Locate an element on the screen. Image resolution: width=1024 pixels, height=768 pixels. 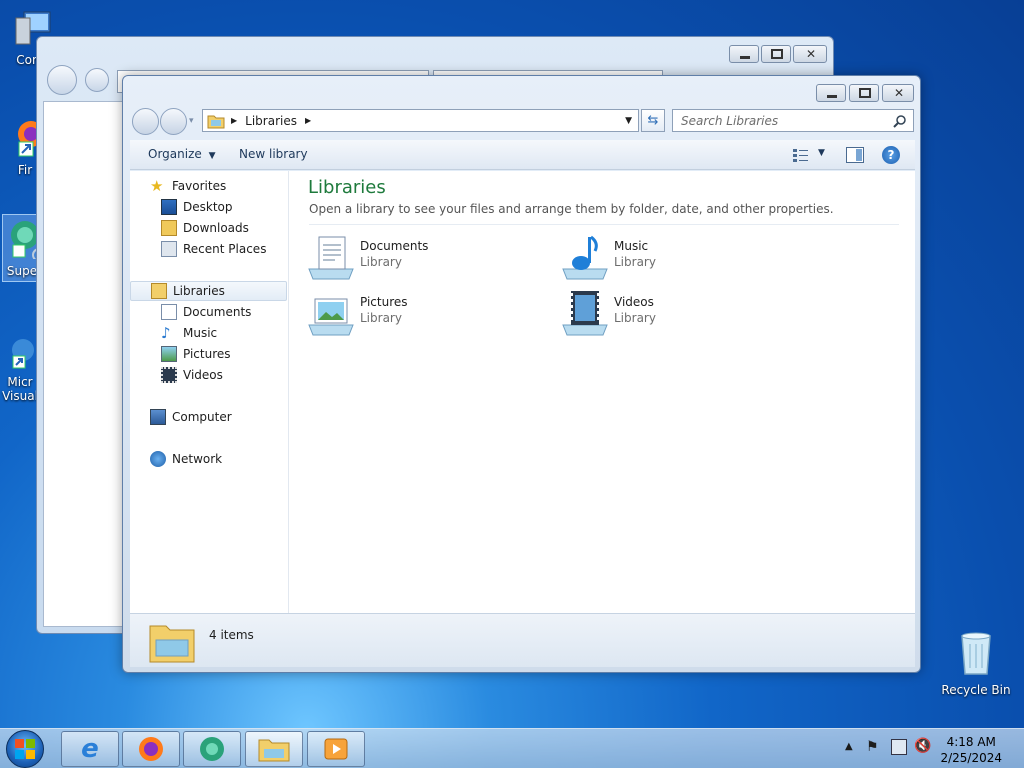
taskbar-internet-explorer: e is located at coordinates (90, 749).